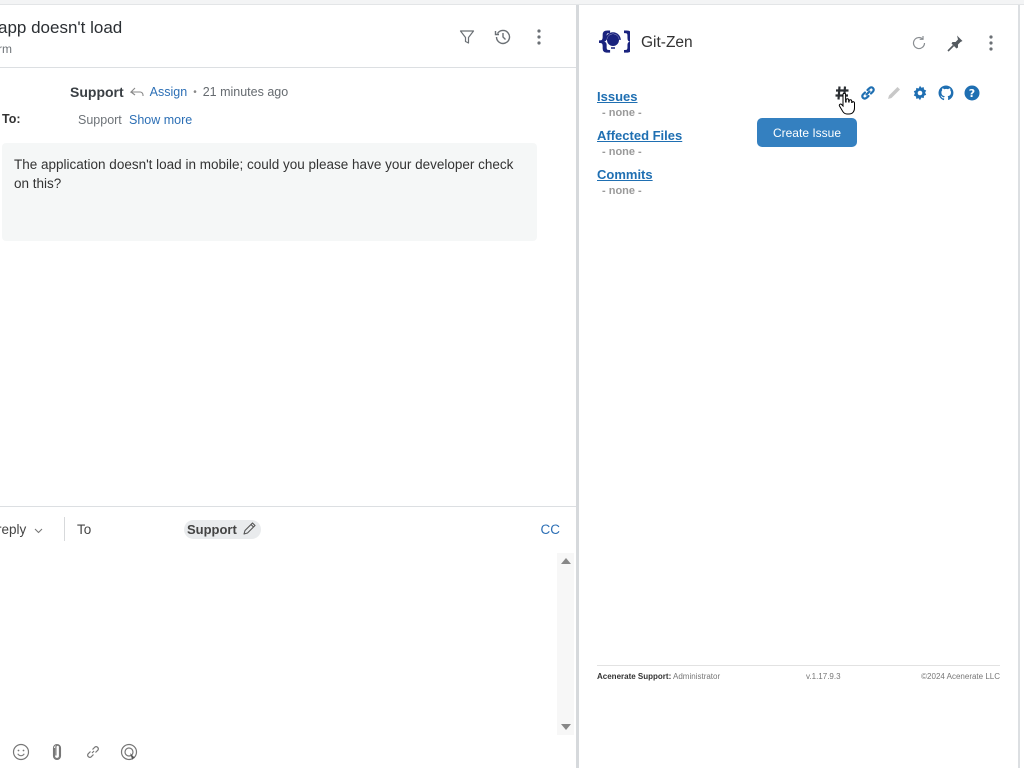 The height and width of the screenshot is (768, 1024). What do you see at coordinates (11, 119) in the screenshot?
I see `to-label: To:` at bounding box center [11, 119].